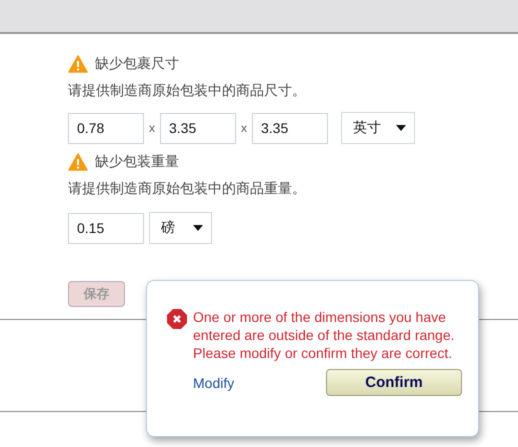  I want to click on error-icon, so click(177, 319).